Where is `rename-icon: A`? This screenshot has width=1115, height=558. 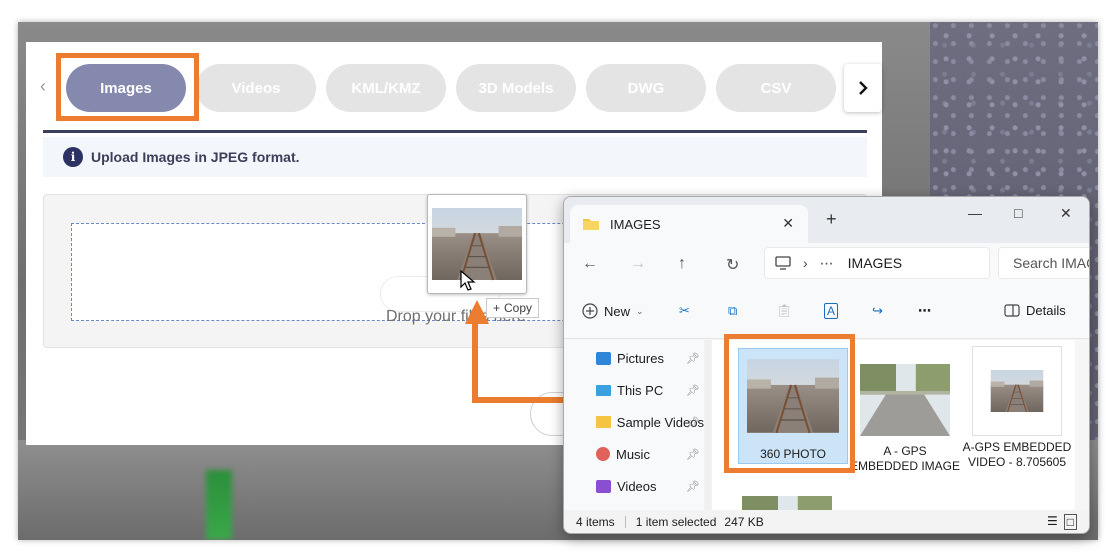
rename-icon: A is located at coordinates (831, 311).